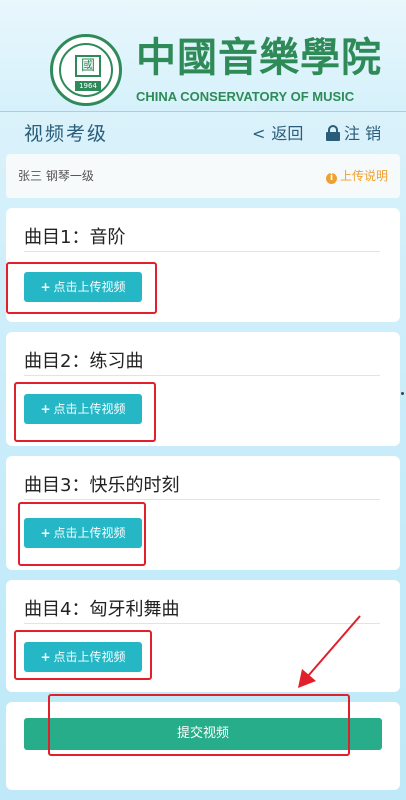 The width and height of the screenshot is (406, 800). What do you see at coordinates (202, 362) in the screenshot?
I see `piece-title: 曲目2：练习曲` at bounding box center [202, 362].